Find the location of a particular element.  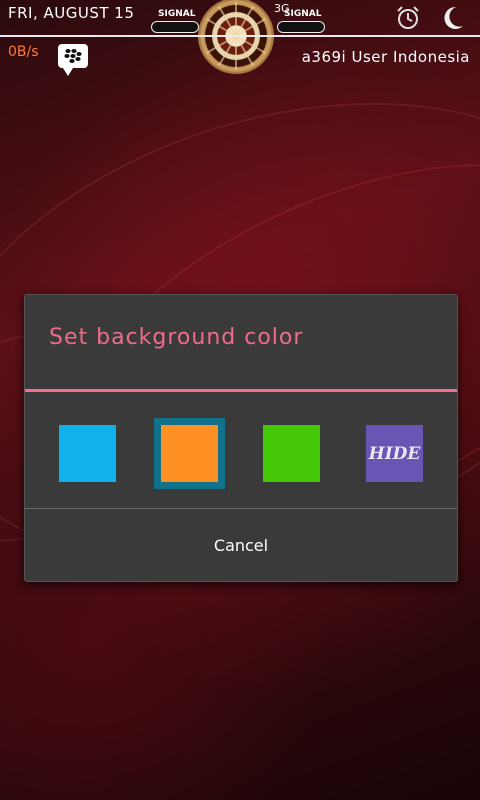

bbm-chat-icon is located at coordinates (73, 60).